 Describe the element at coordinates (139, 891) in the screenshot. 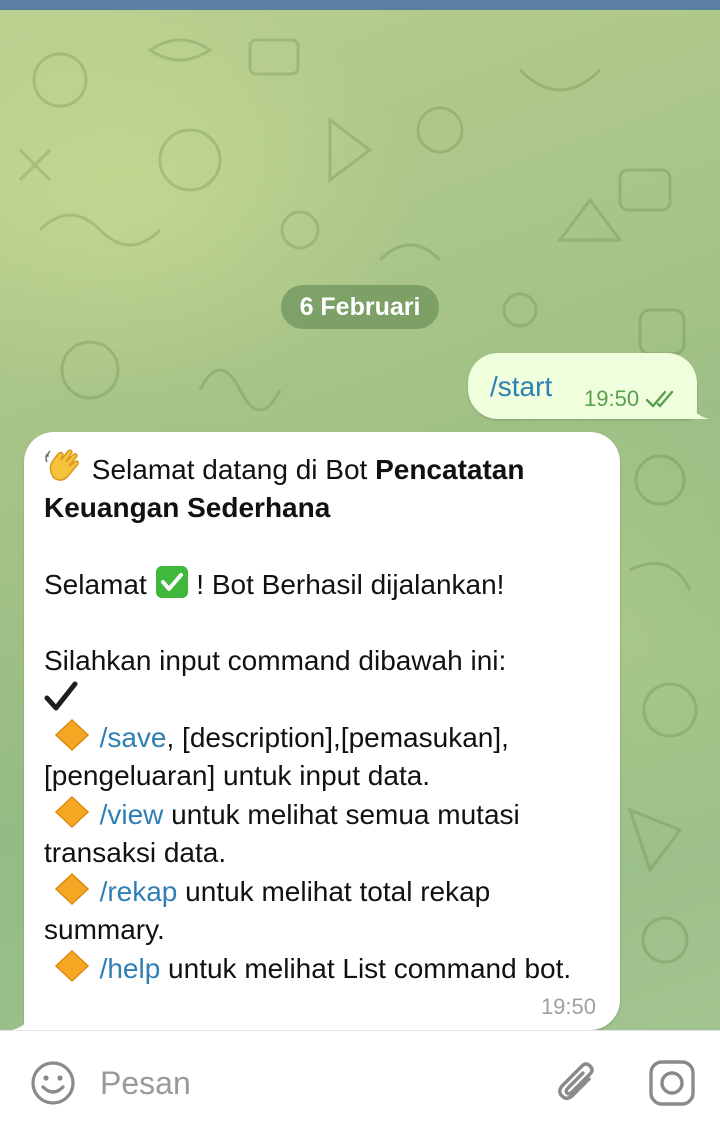

I see `command-link-rekap: /rekap` at that location.